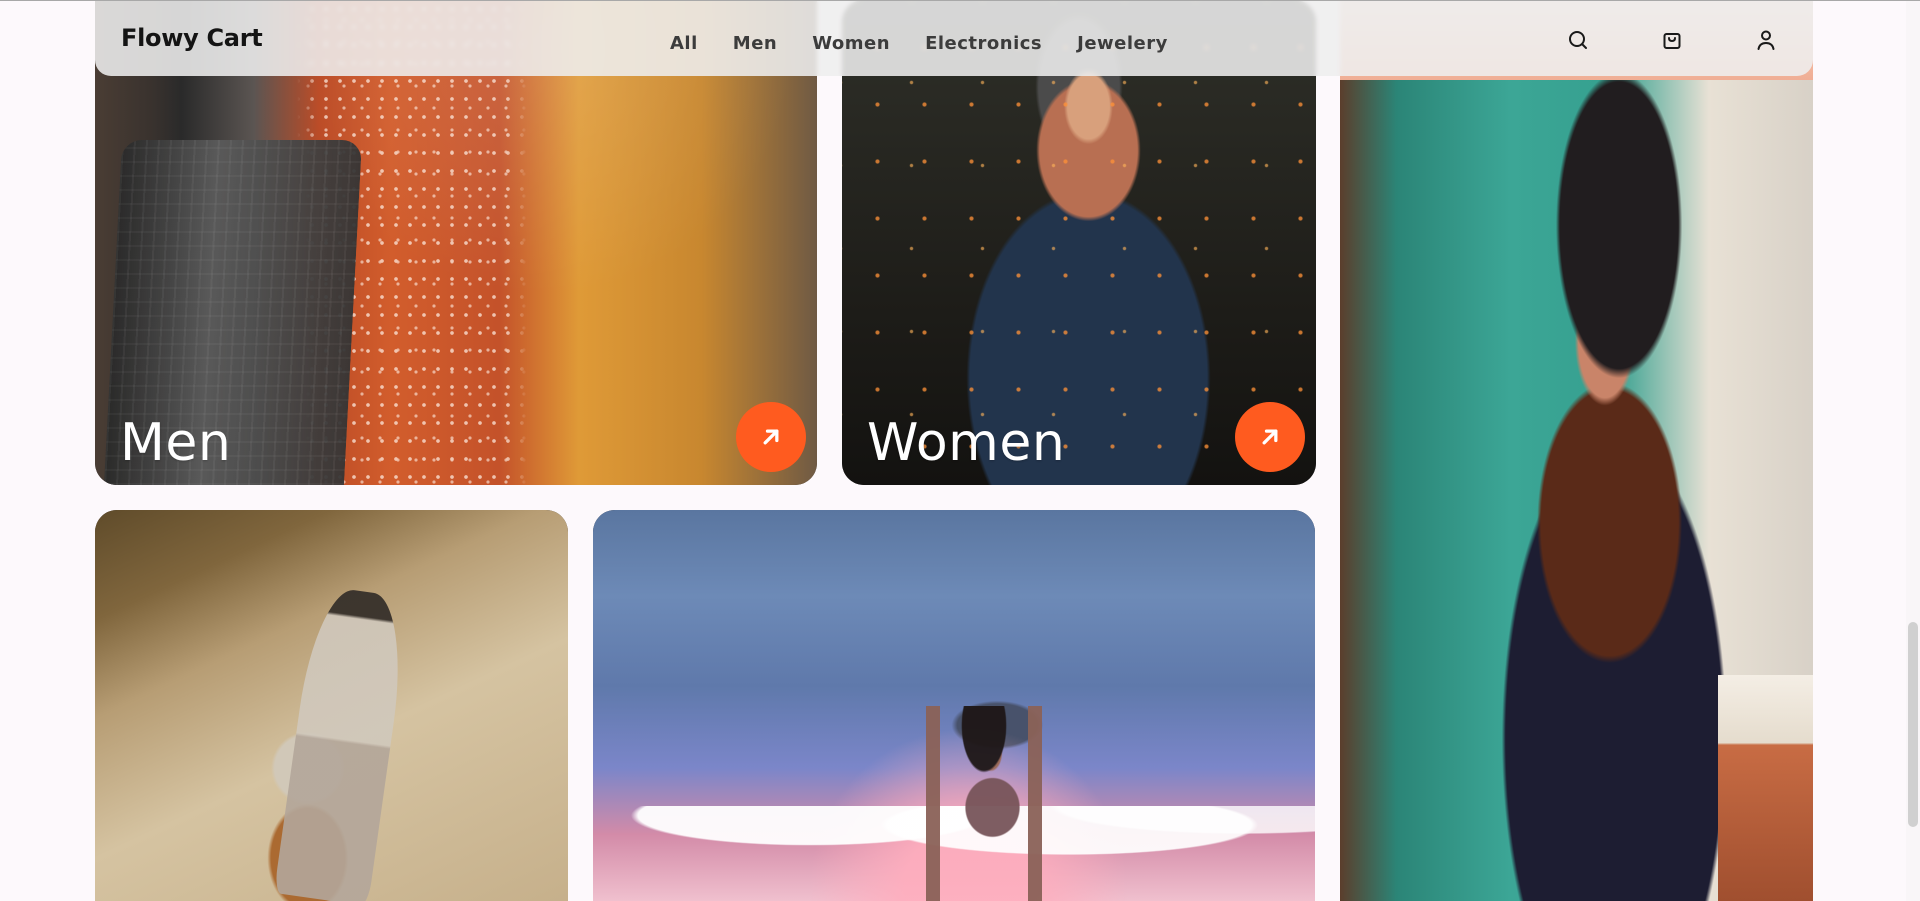 The image size is (1920, 901). What do you see at coordinates (1913, 724) in the screenshot?
I see `page-scrollbar-thumb` at bounding box center [1913, 724].